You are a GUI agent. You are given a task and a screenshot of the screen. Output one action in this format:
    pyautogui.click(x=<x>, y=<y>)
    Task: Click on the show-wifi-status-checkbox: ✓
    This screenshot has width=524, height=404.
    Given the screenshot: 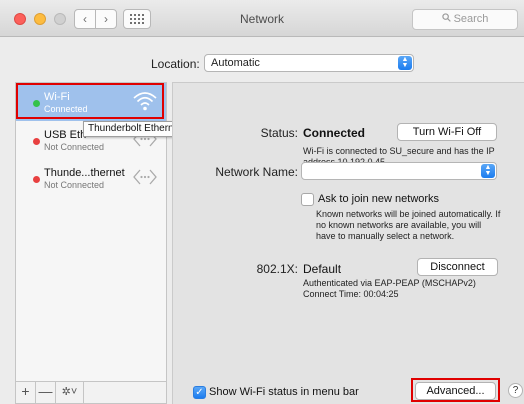 What is the action you would take?
    pyautogui.click(x=199, y=392)
    